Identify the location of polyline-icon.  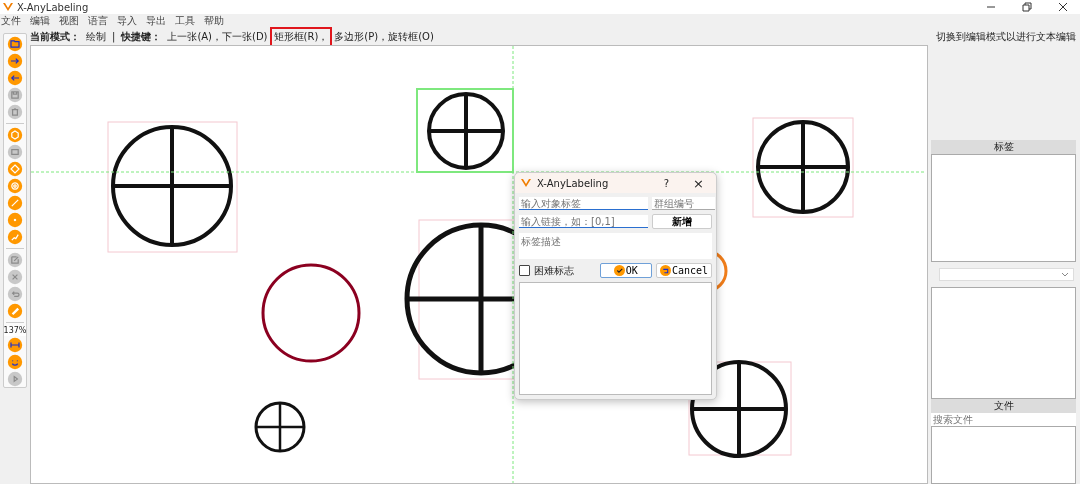
(15, 237).